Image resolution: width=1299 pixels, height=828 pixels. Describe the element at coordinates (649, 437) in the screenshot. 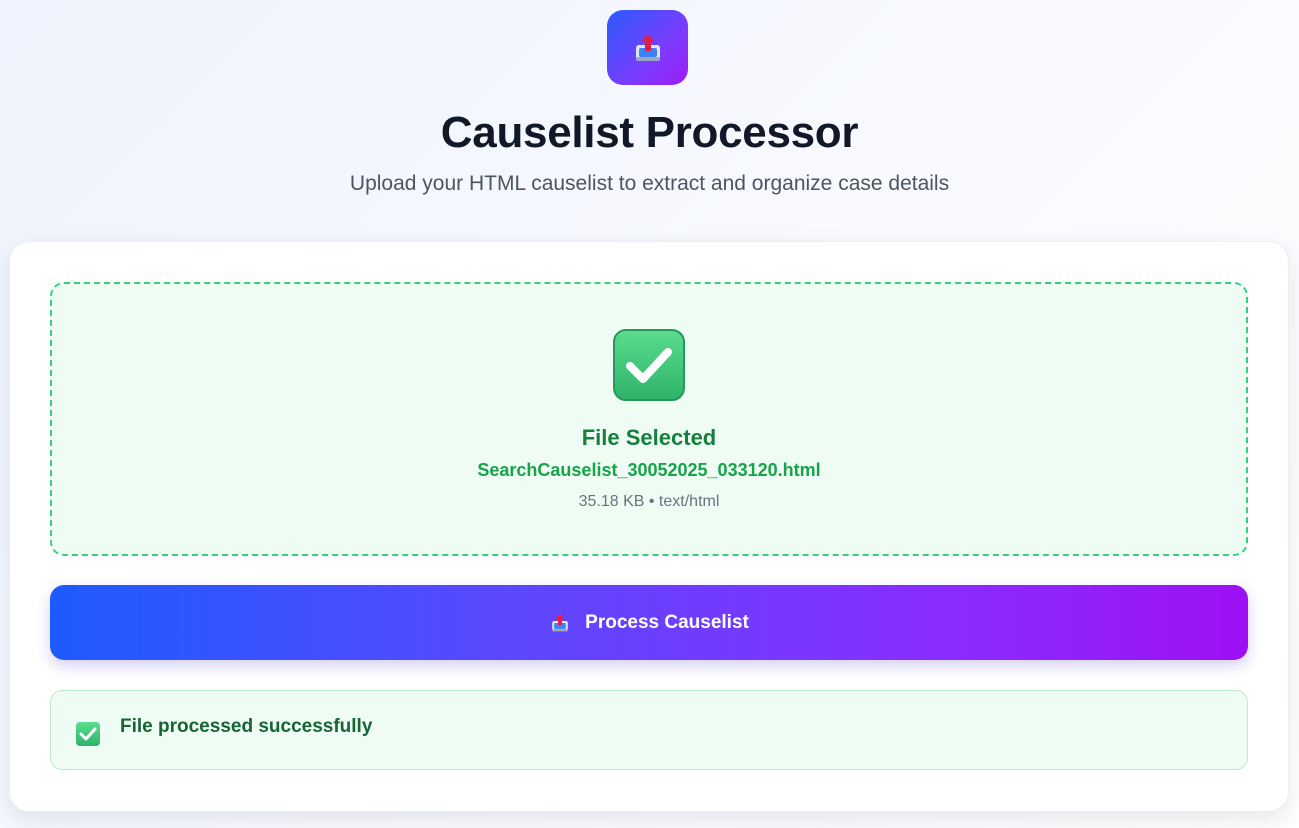

I see `file-selected-label: File Selected` at that location.